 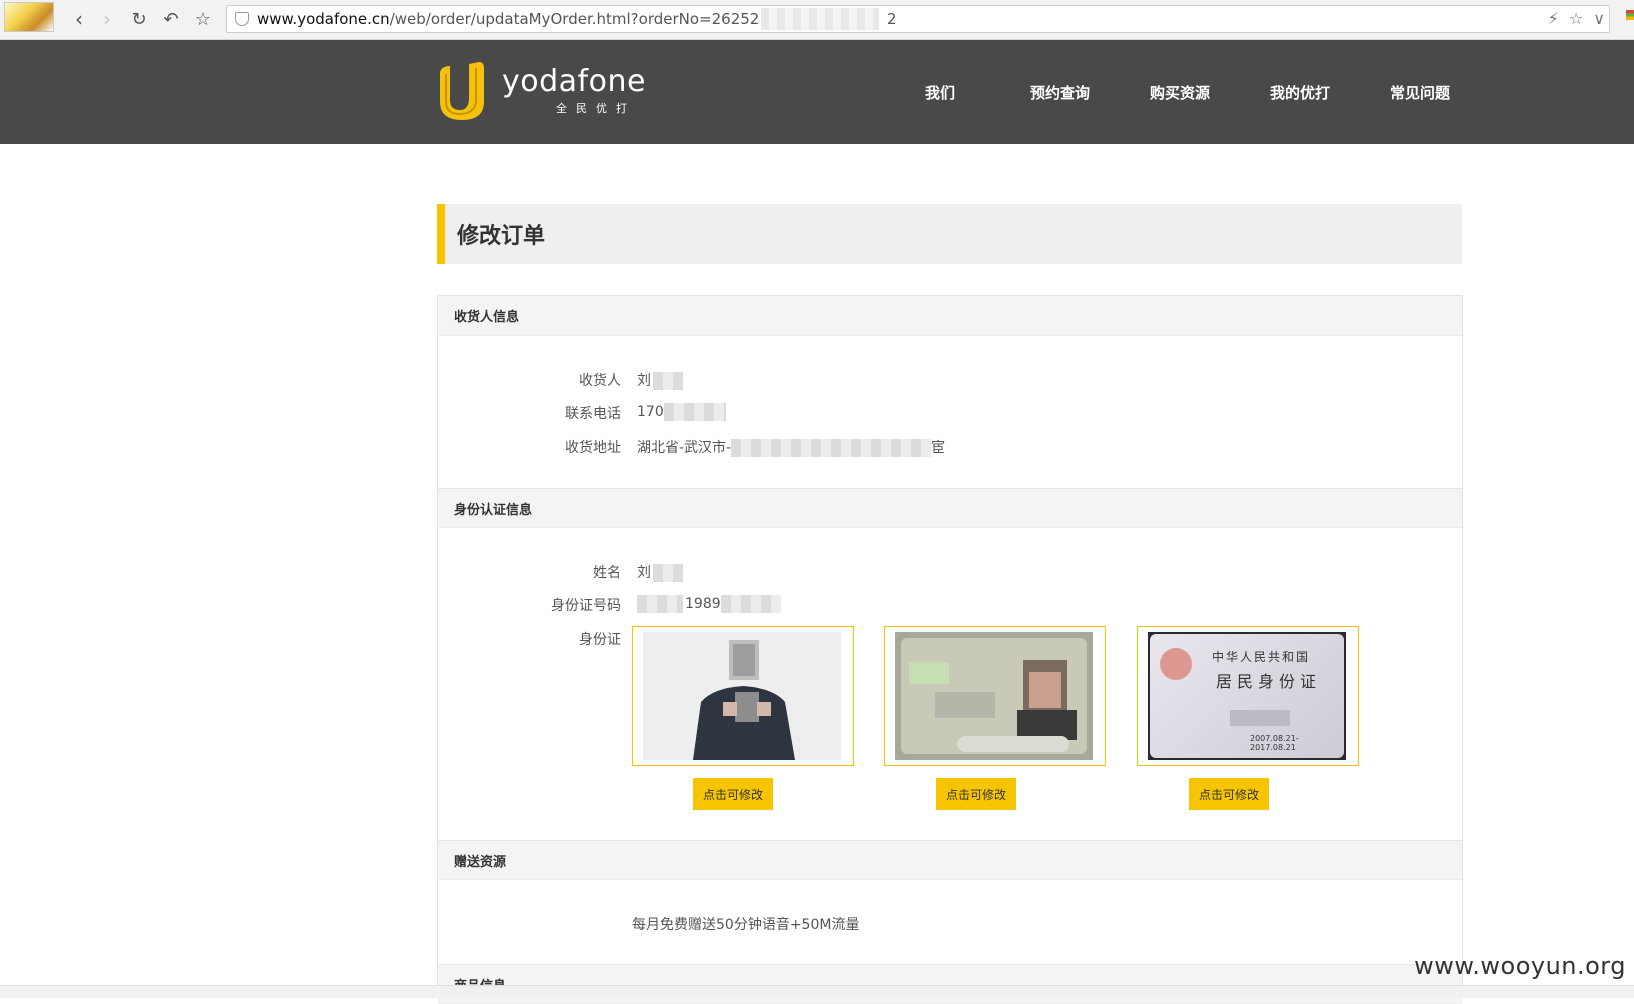 I want to click on recipient-address-row: 收货地址 湖北省-武汉市- 宦, so click(x=950, y=449).